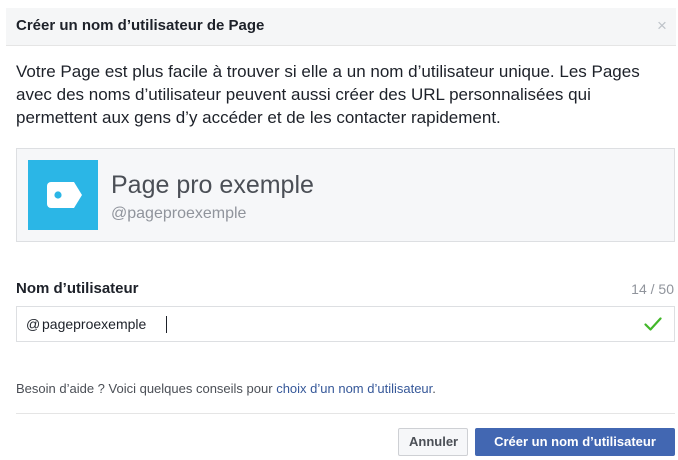 The width and height of the screenshot is (678, 460). What do you see at coordinates (337, 324) in the screenshot?
I see `username-input` at bounding box center [337, 324].